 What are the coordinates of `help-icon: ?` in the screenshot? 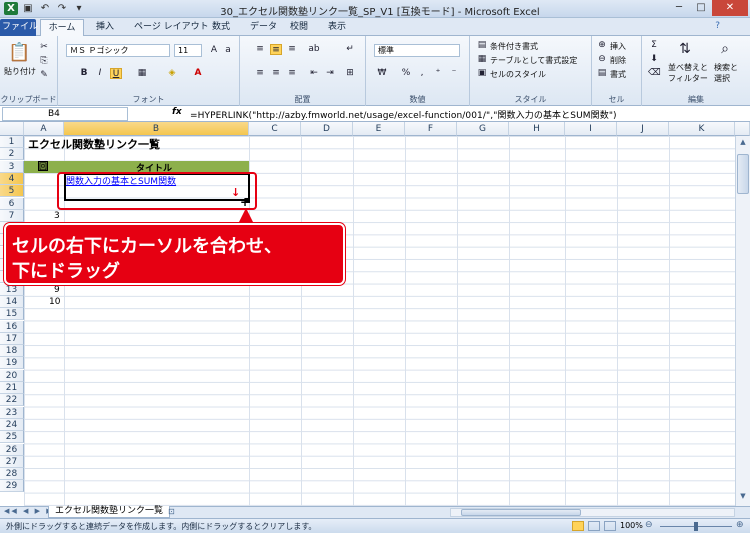 It's located at (717, 26).